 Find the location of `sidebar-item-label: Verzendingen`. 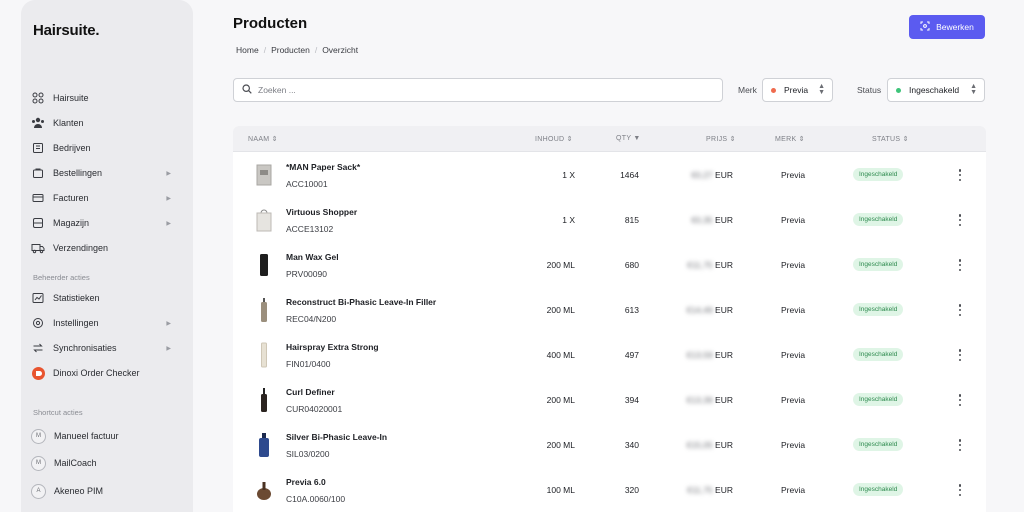

sidebar-item-label: Verzendingen is located at coordinates (81, 248).